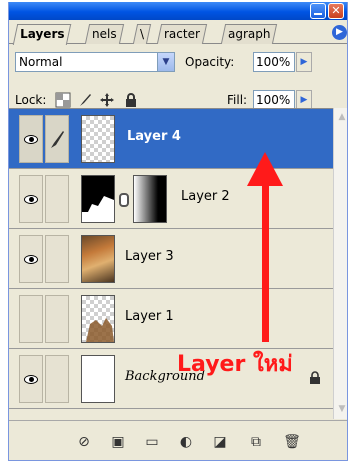 The height and width of the screenshot is (461, 348). What do you see at coordinates (274, 62) in the screenshot?
I see `opacity-field: 100%` at bounding box center [274, 62].